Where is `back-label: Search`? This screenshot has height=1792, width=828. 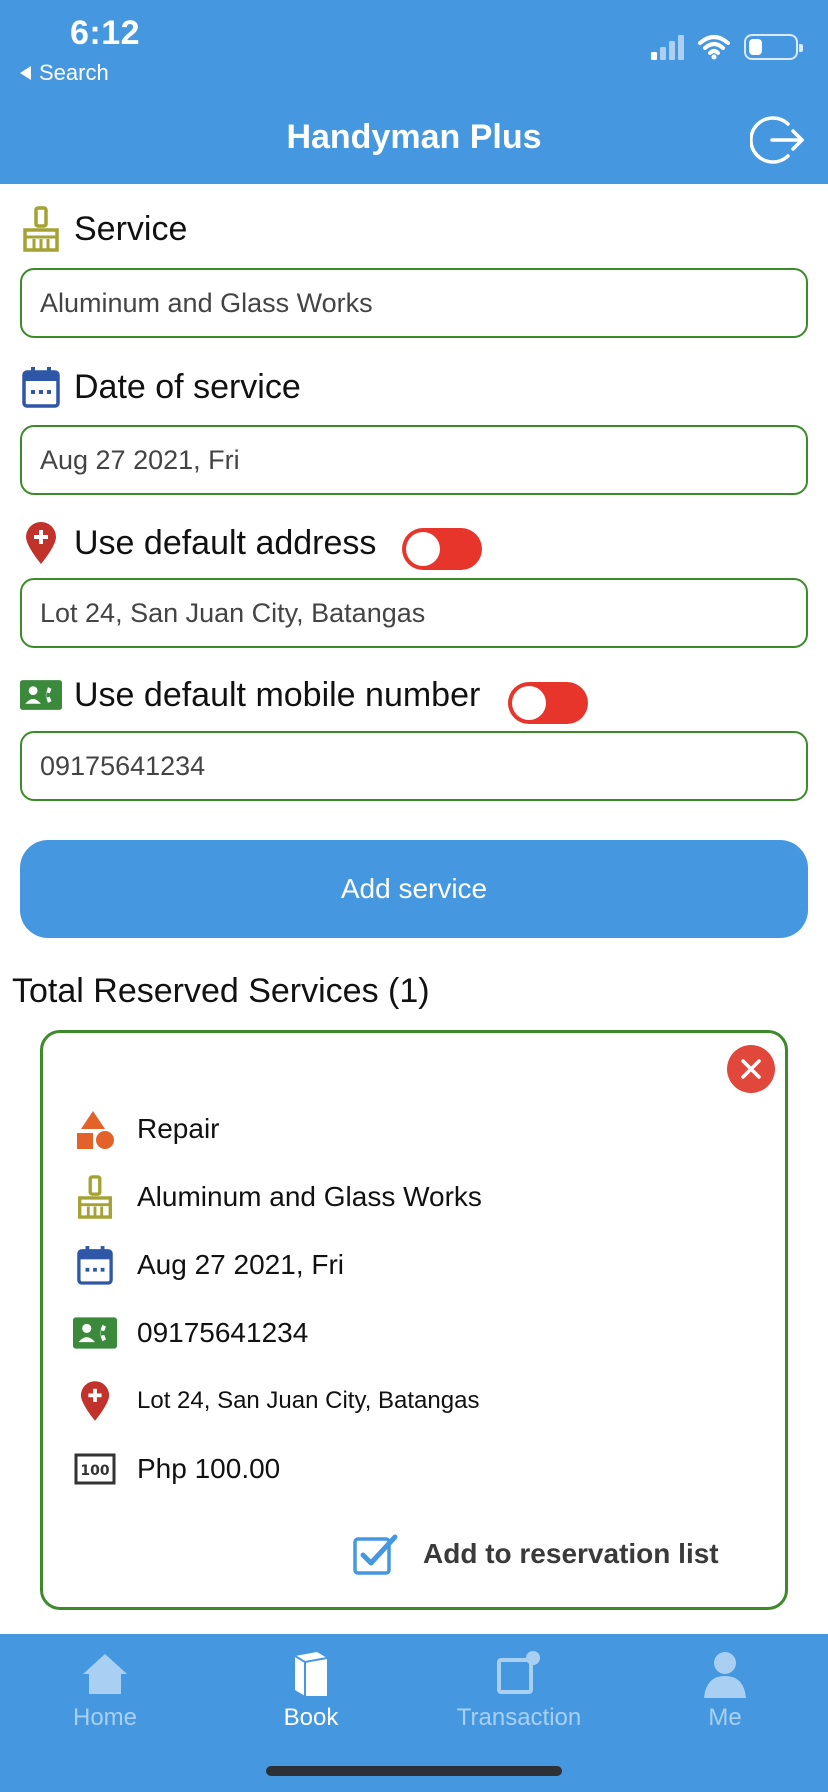 back-label: Search is located at coordinates (74, 72).